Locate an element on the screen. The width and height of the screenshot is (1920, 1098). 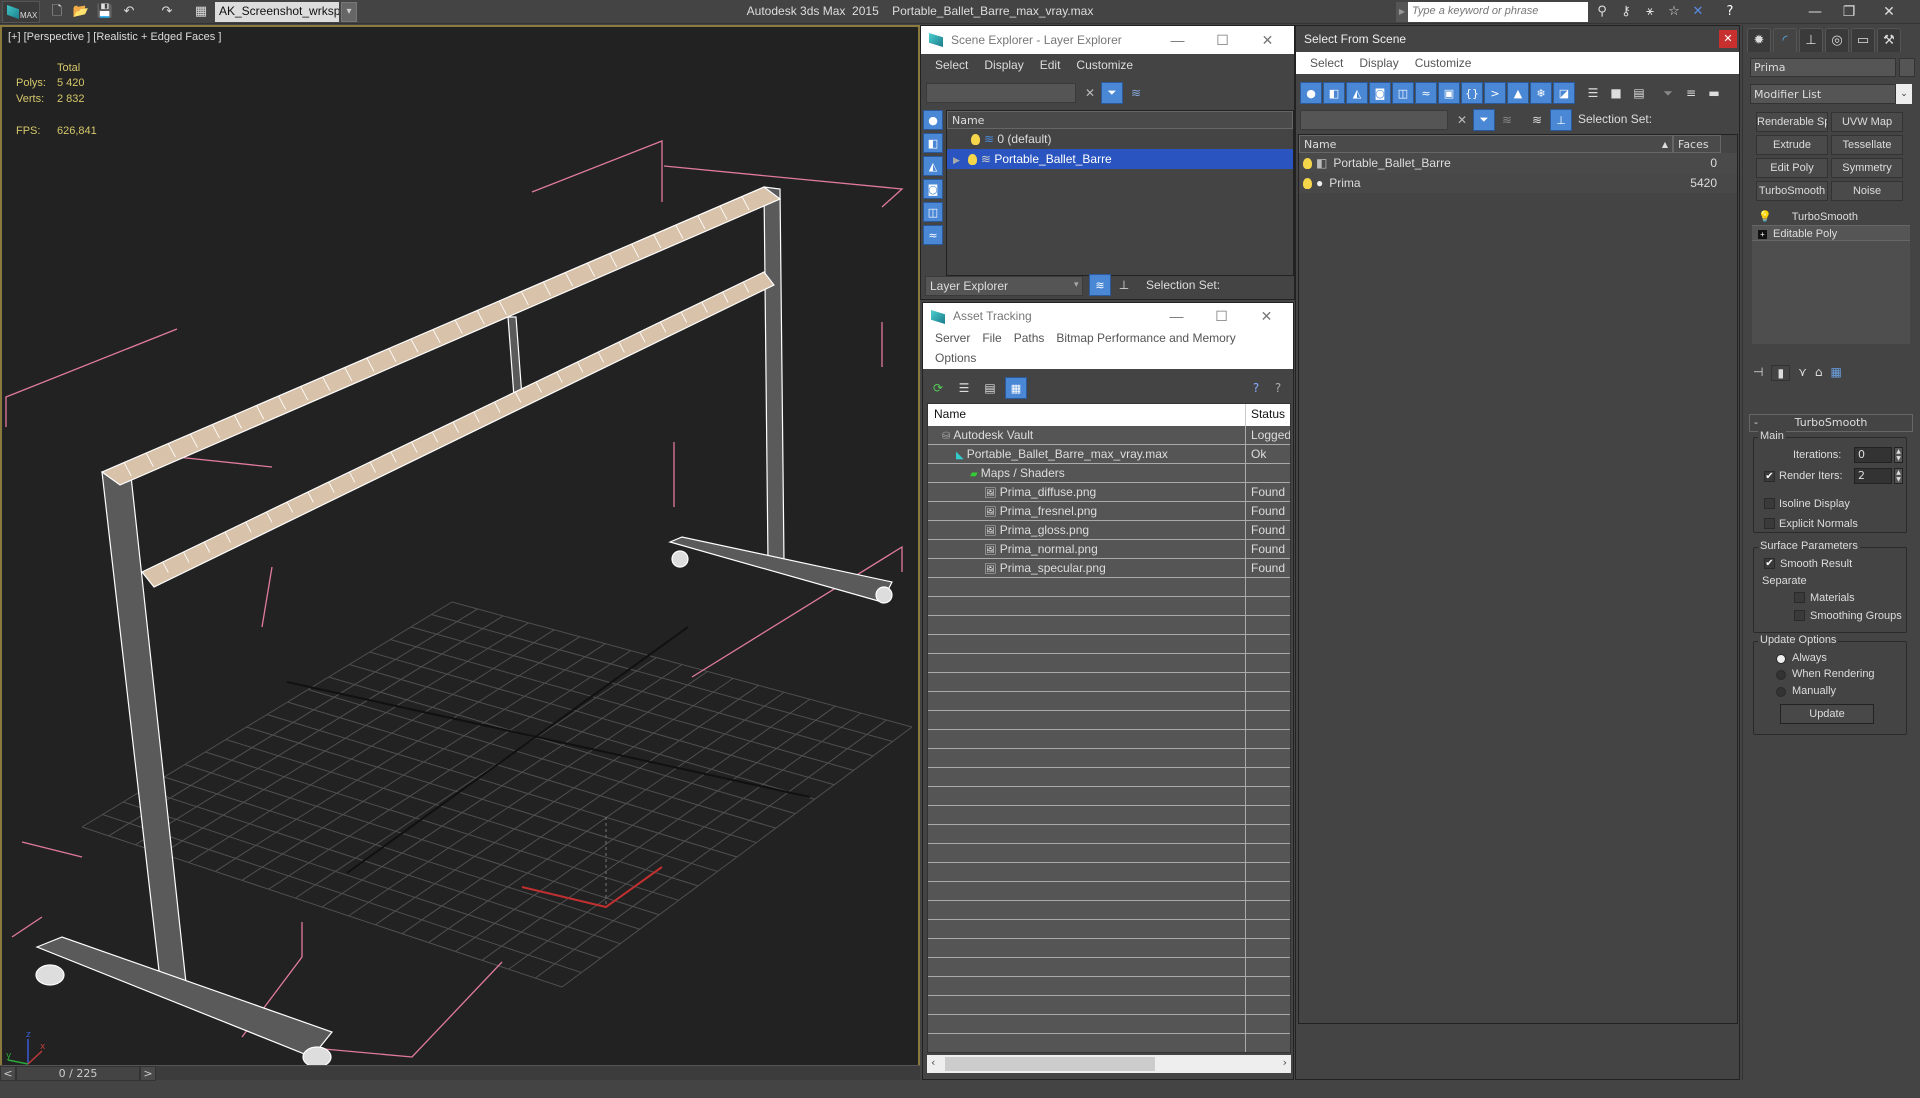
horizontal-scrollbar: ‹ › is located at coordinates (1109, 1064).